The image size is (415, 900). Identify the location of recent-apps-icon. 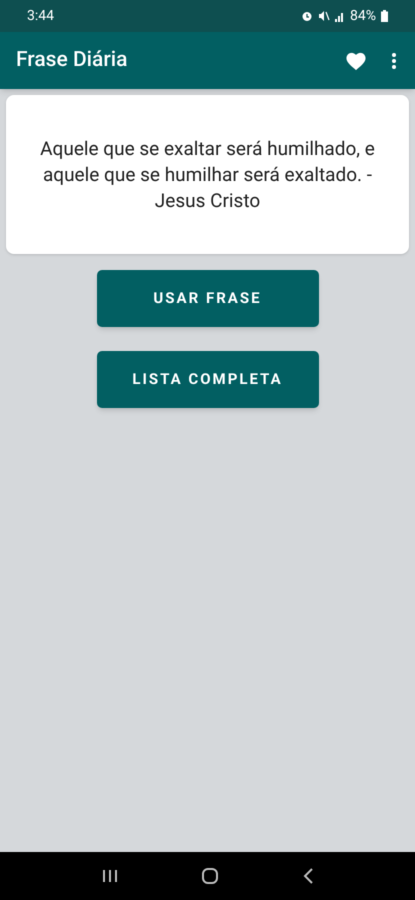
(110, 876).